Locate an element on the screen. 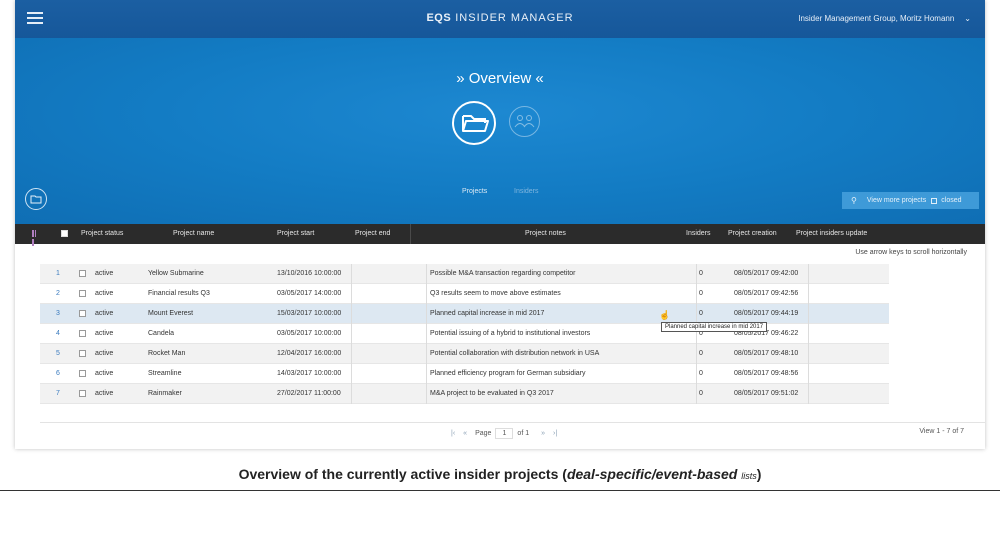  row-number: 3 is located at coordinates (58, 313).